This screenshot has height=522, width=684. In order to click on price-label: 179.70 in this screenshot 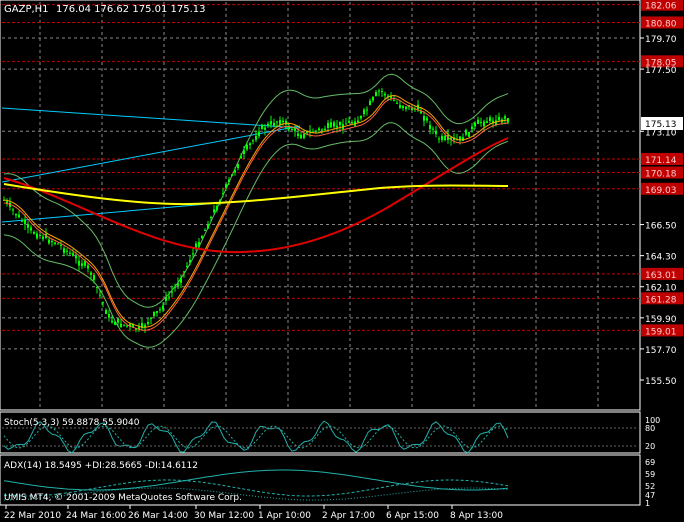, I will do `click(661, 40)`.